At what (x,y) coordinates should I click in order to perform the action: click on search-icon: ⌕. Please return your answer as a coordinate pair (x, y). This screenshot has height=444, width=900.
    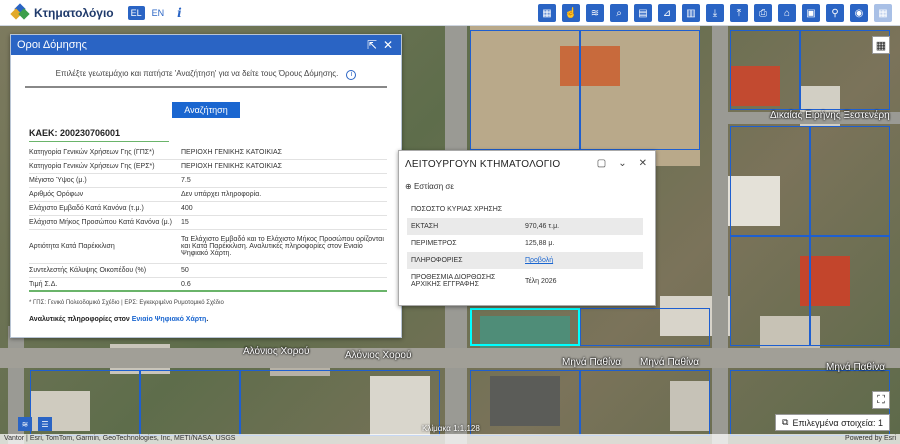
    Looking at the image, I should click on (619, 13).